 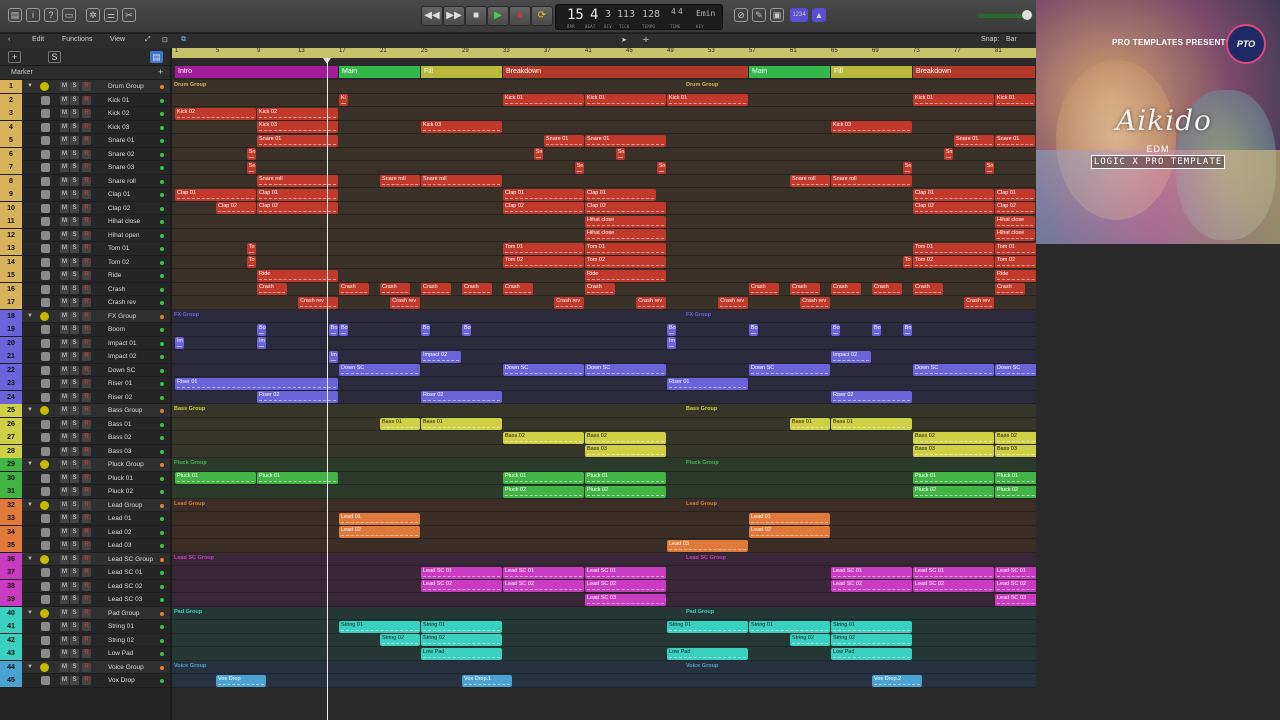 I want to click on forward-button: ▶▶, so click(x=454, y=16).